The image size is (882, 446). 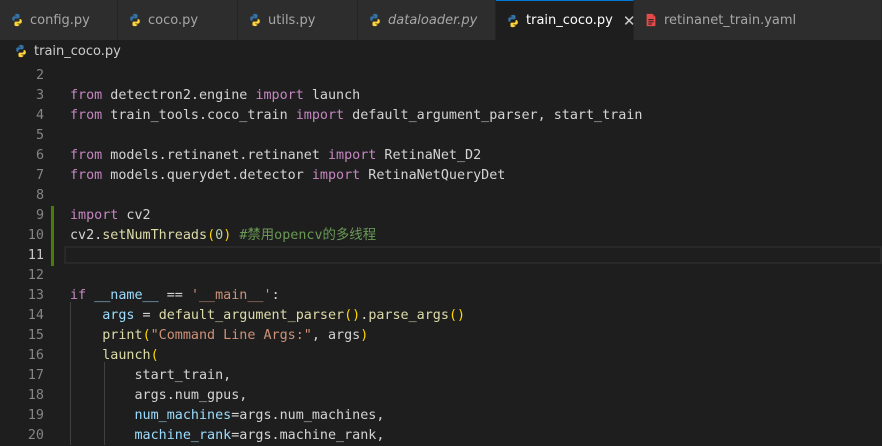 I want to click on tab-coco-py: coco.py, so click(x=178, y=20).